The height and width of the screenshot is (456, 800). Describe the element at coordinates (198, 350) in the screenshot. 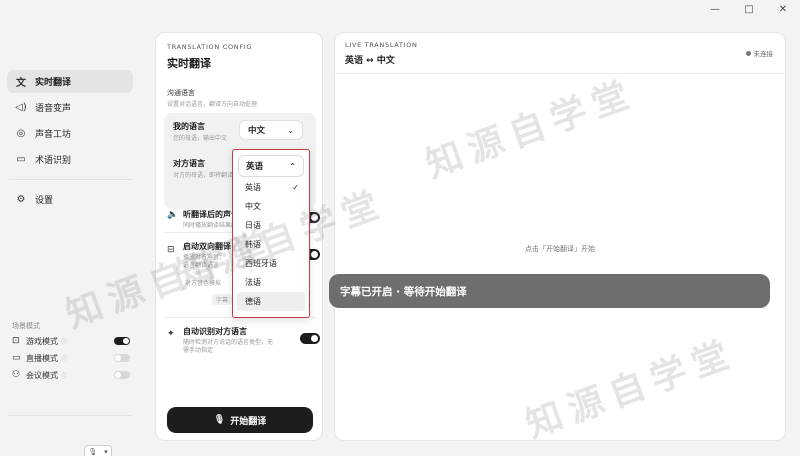

I see `auto-detect-sub-2: 需手动指定` at that location.